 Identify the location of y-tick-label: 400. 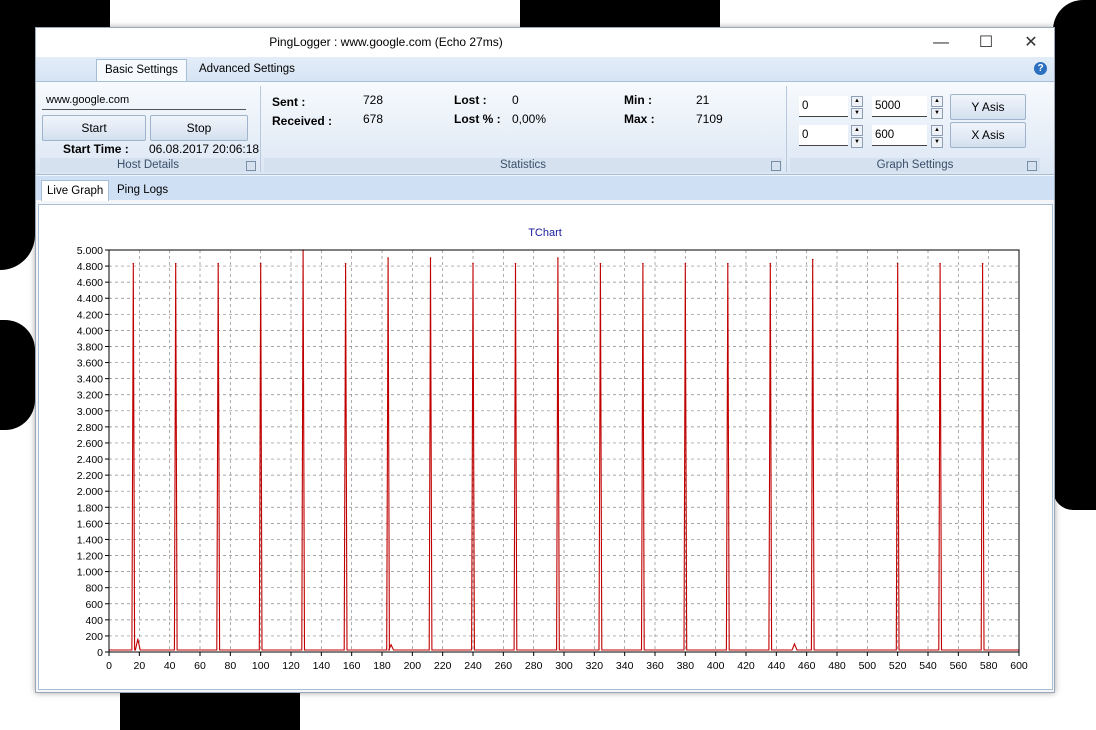
(94, 621).